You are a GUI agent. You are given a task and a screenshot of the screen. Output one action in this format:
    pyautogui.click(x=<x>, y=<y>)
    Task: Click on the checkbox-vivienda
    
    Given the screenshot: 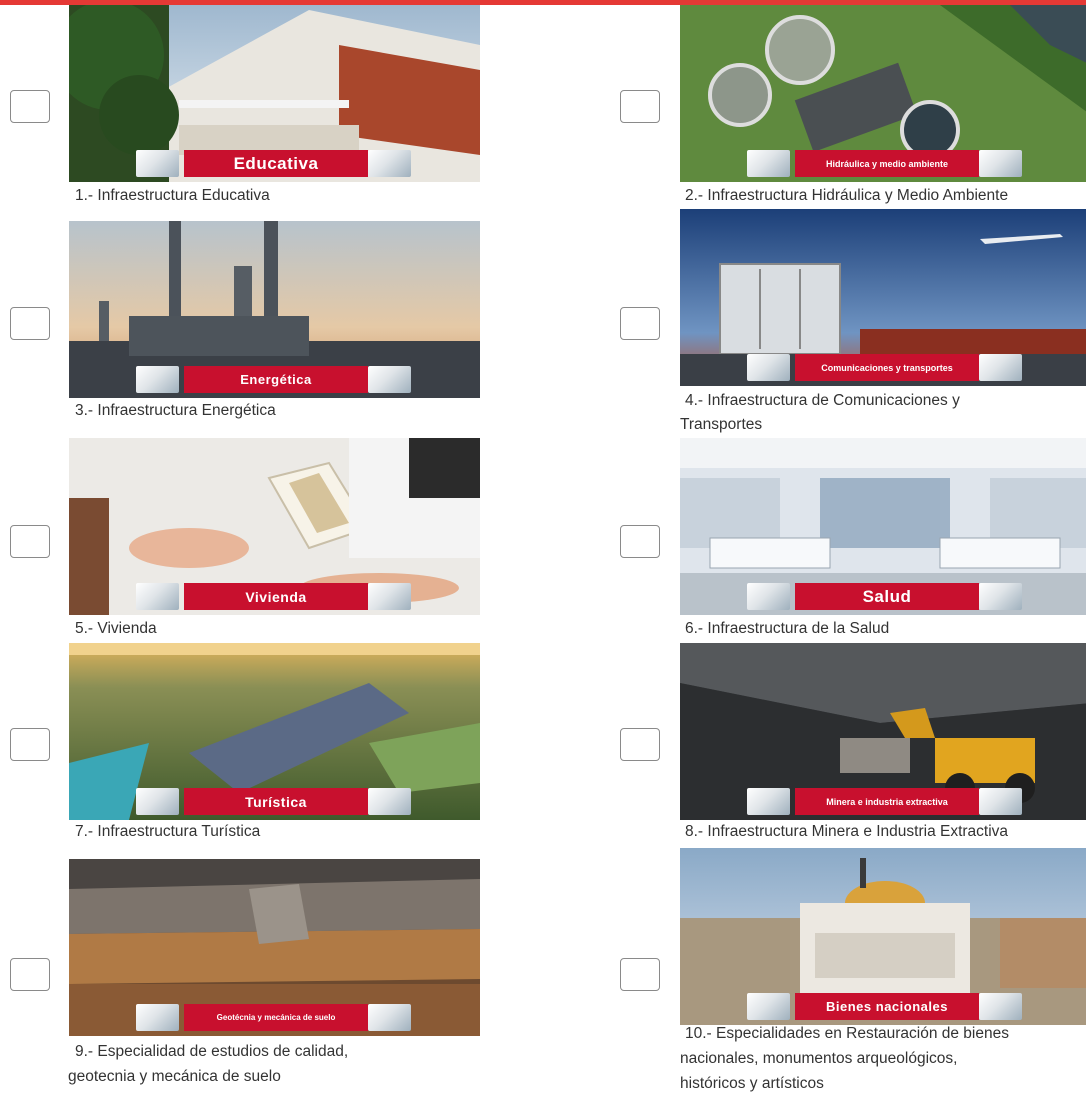 What is the action you would take?
    pyautogui.click(x=30, y=541)
    